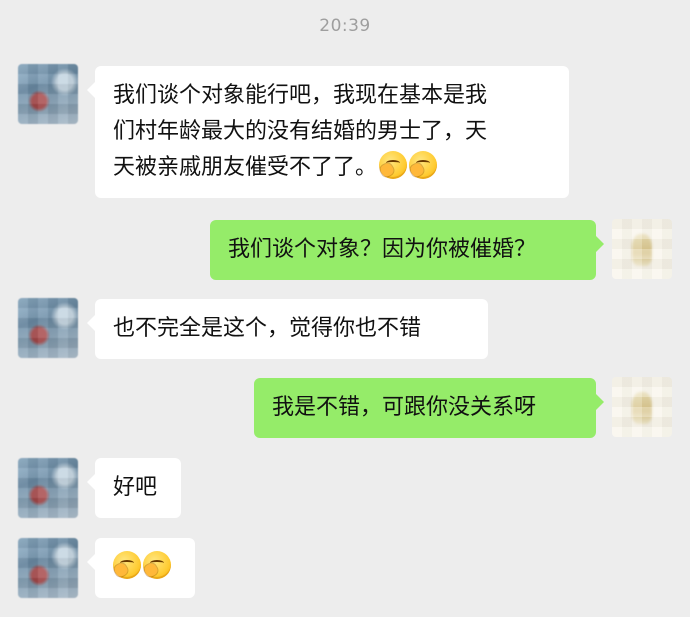 The image size is (690, 617). I want to click on message-line: 们村年龄最大的没有结婚的男士了，天, so click(300, 131).